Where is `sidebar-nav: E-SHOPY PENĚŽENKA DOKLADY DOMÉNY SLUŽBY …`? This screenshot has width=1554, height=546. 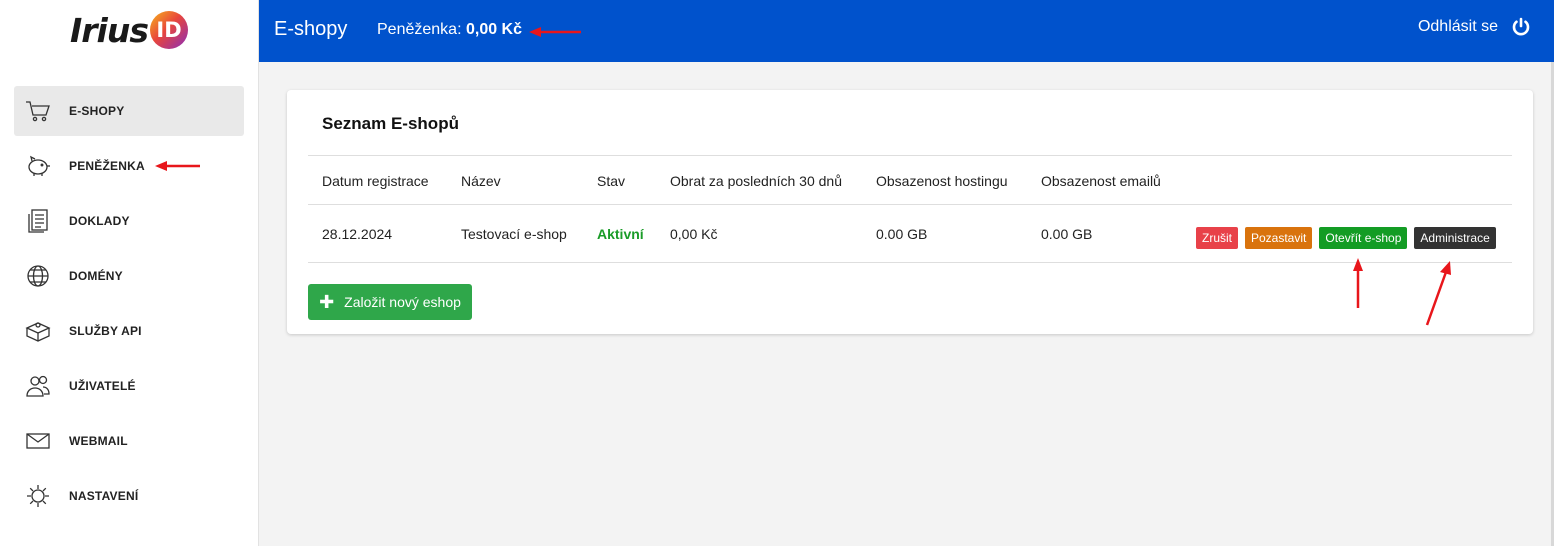 sidebar-nav: E-SHOPY PENĚŽENKA DOKLADY DOMÉNY SLUŽBY … is located at coordinates (129, 306).